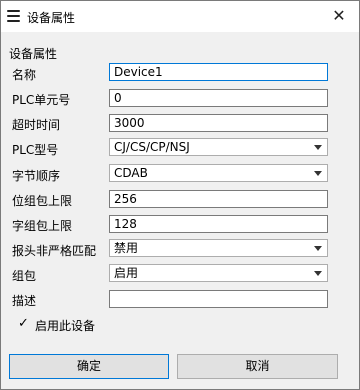  What do you see at coordinates (138, 72) in the screenshot?
I see `name-value: Device1` at bounding box center [138, 72].